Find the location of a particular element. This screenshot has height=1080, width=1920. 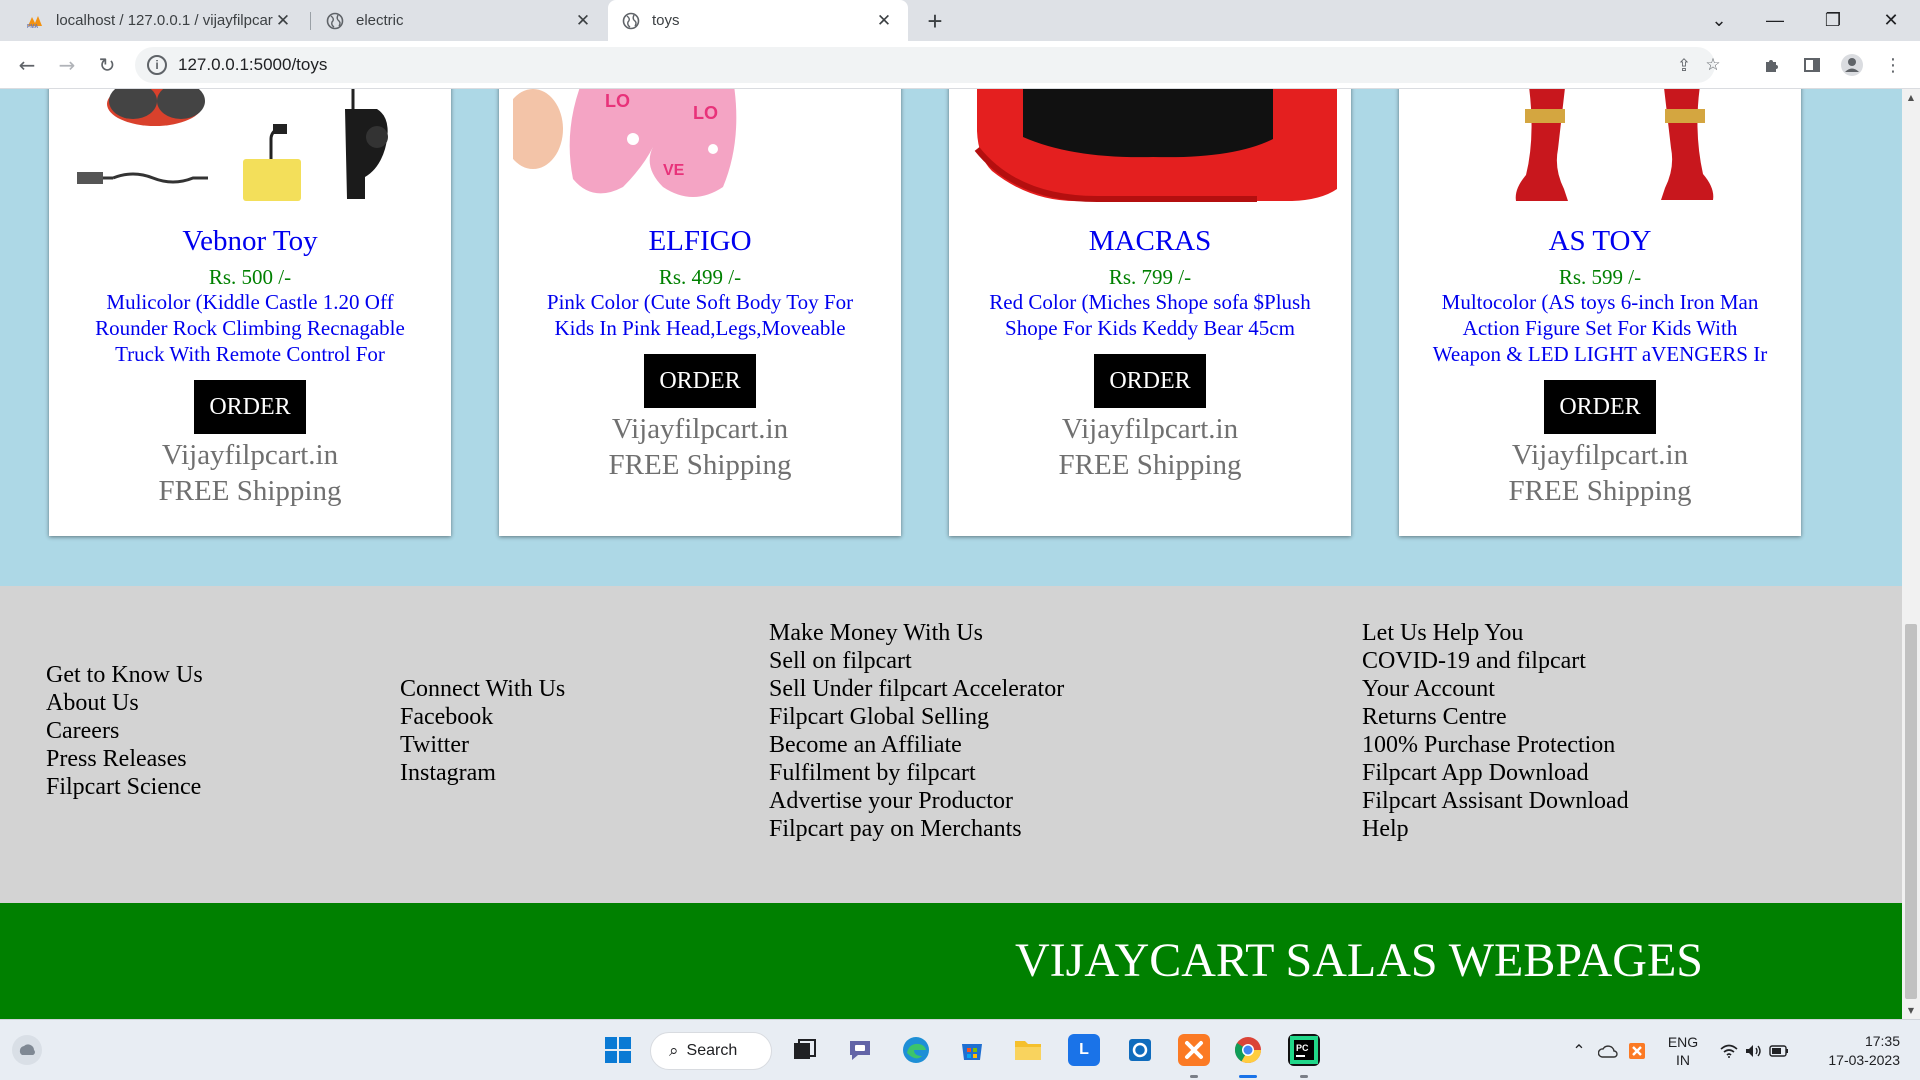

page-scrollbar: ▲ ▼ is located at coordinates (1911, 554).